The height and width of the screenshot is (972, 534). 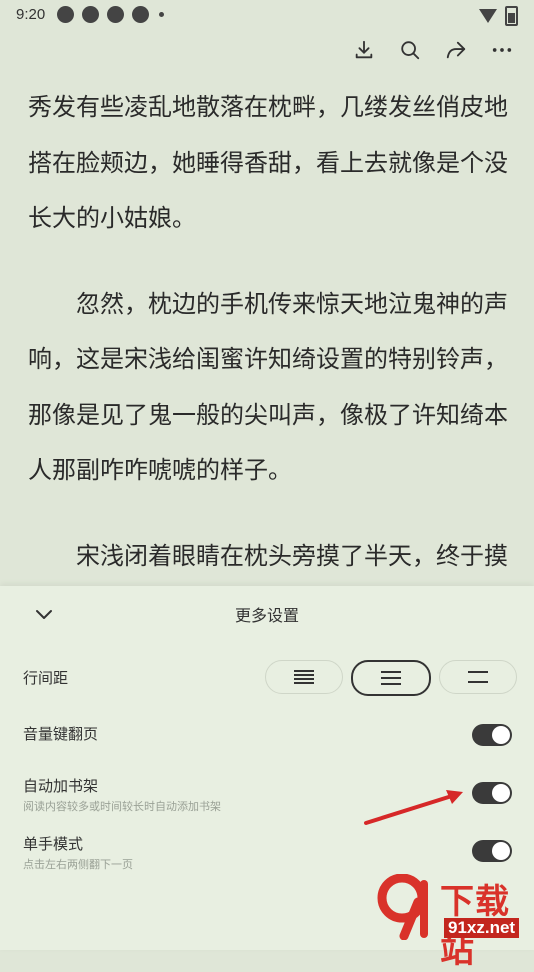 What do you see at coordinates (267, 852) in the screenshot?
I see `one-hand-mode-row: 单手模式 点击左右两侧翻下一页` at bounding box center [267, 852].